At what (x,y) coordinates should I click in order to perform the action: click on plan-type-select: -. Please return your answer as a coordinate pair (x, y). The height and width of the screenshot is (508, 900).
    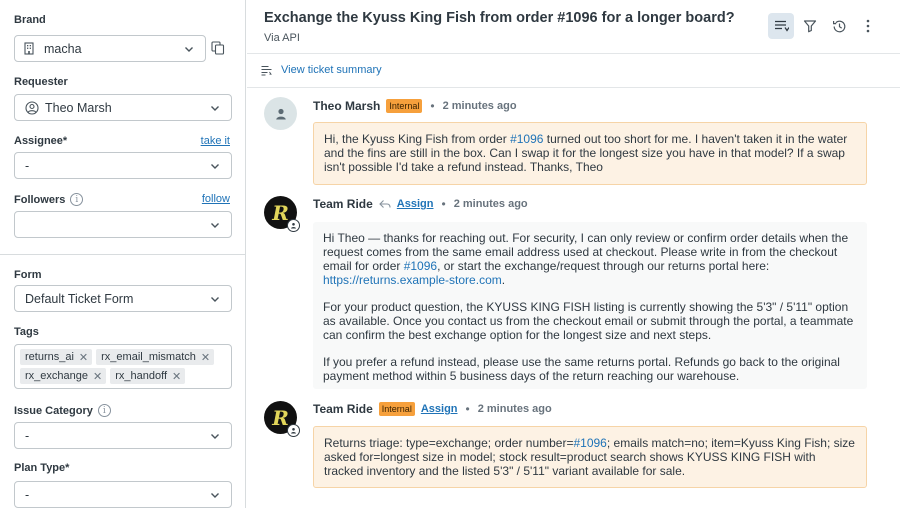
    Looking at the image, I should click on (123, 494).